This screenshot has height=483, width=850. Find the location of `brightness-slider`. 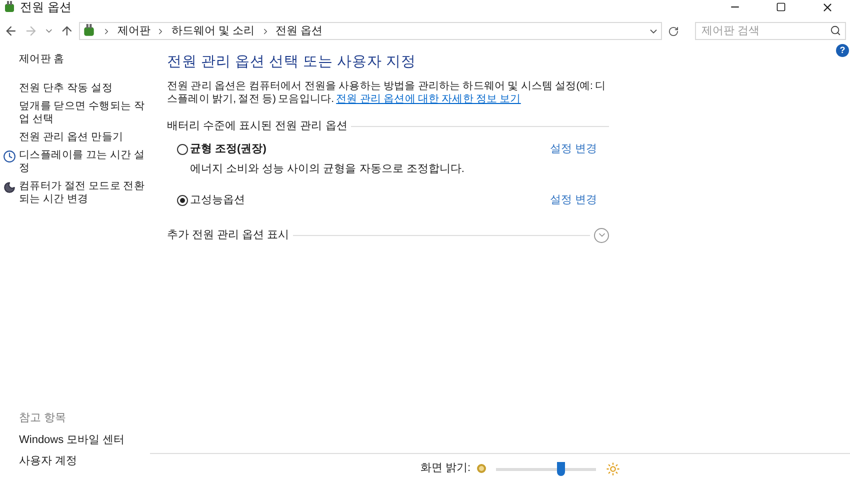

brightness-slider is located at coordinates (546, 469).